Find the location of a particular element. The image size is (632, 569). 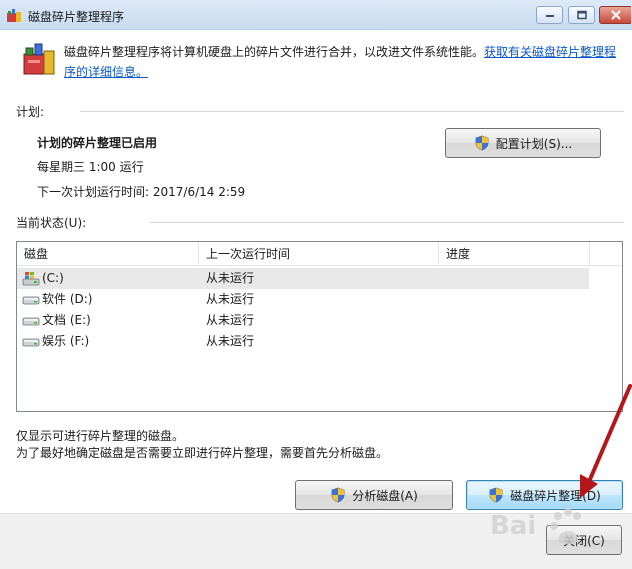

current-status-label: 当前状态(U): is located at coordinates (51, 223).